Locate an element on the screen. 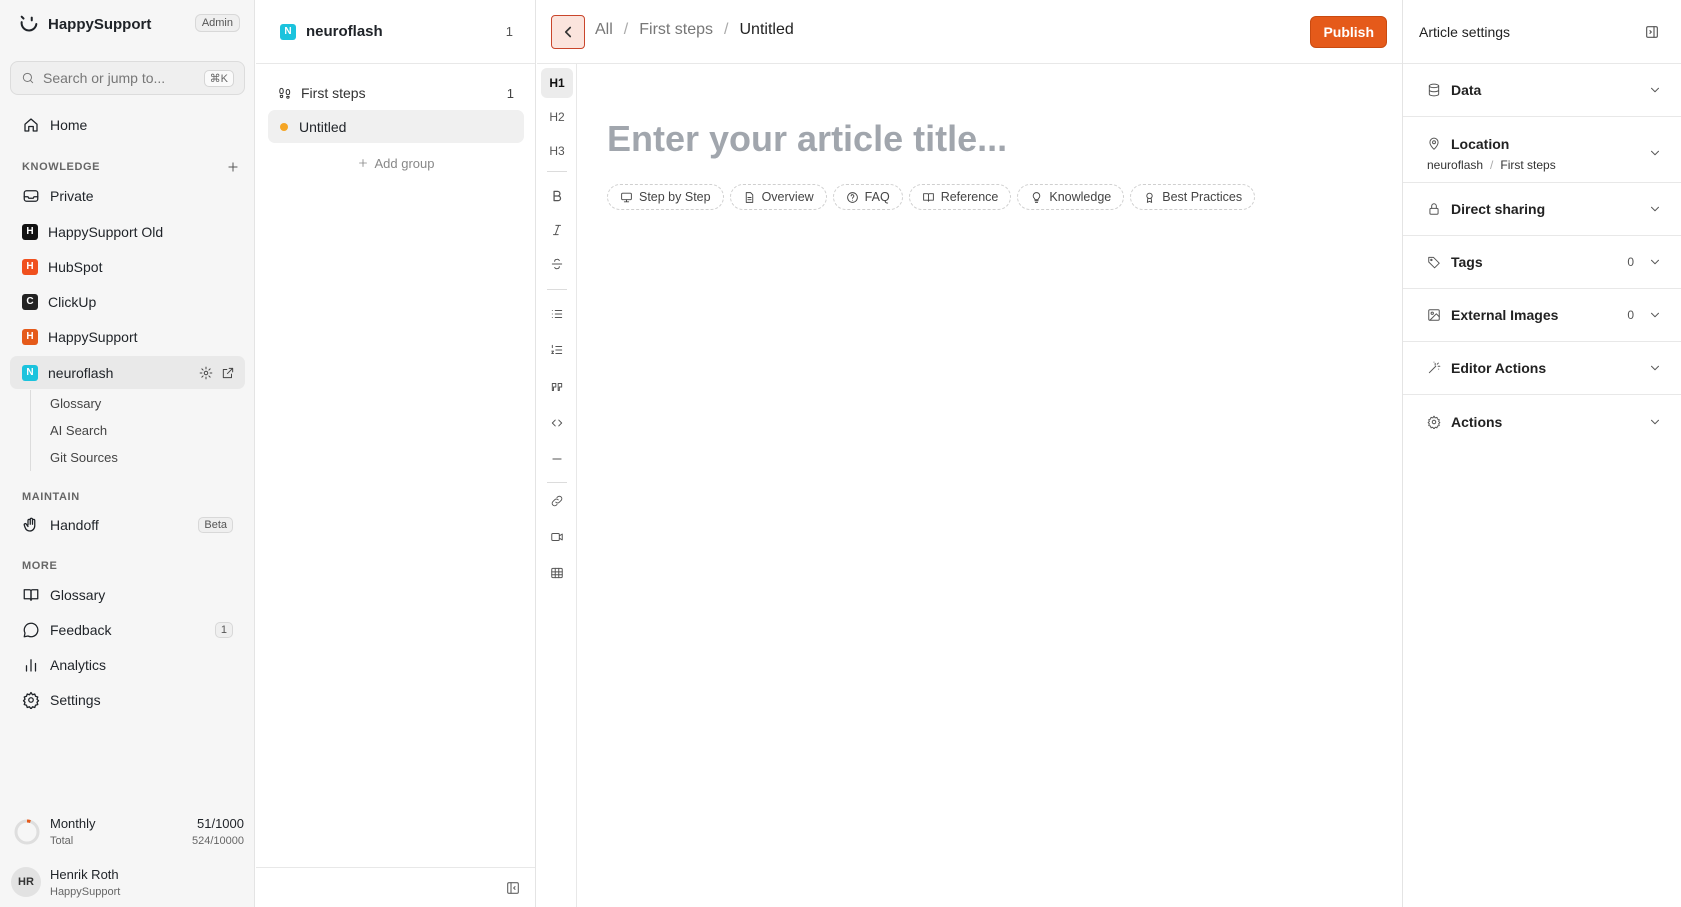 The height and width of the screenshot is (907, 1681). italic-button is located at coordinates (557, 230).